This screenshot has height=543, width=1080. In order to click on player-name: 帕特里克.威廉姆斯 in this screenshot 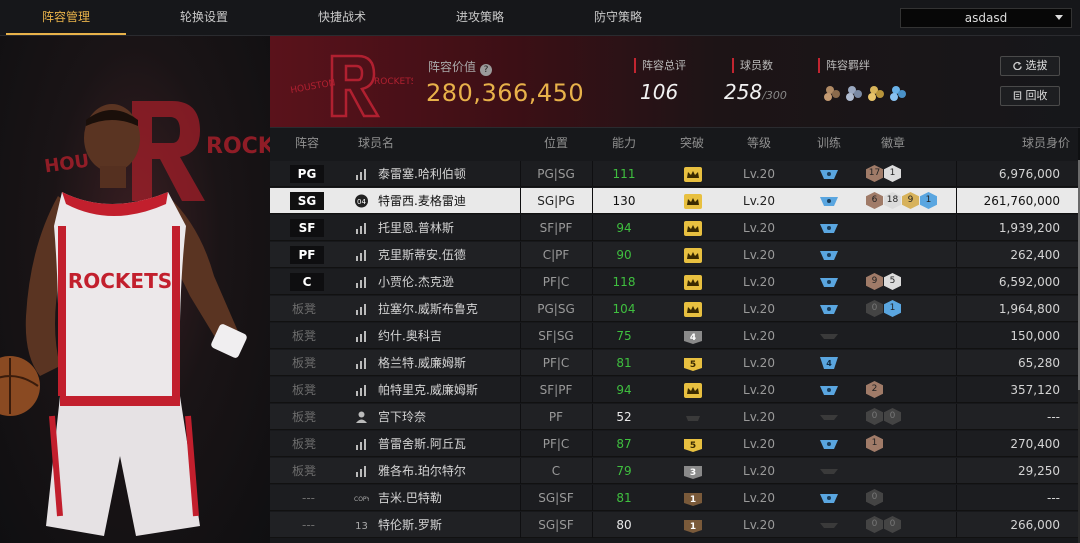, I will do `click(428, 390)`.